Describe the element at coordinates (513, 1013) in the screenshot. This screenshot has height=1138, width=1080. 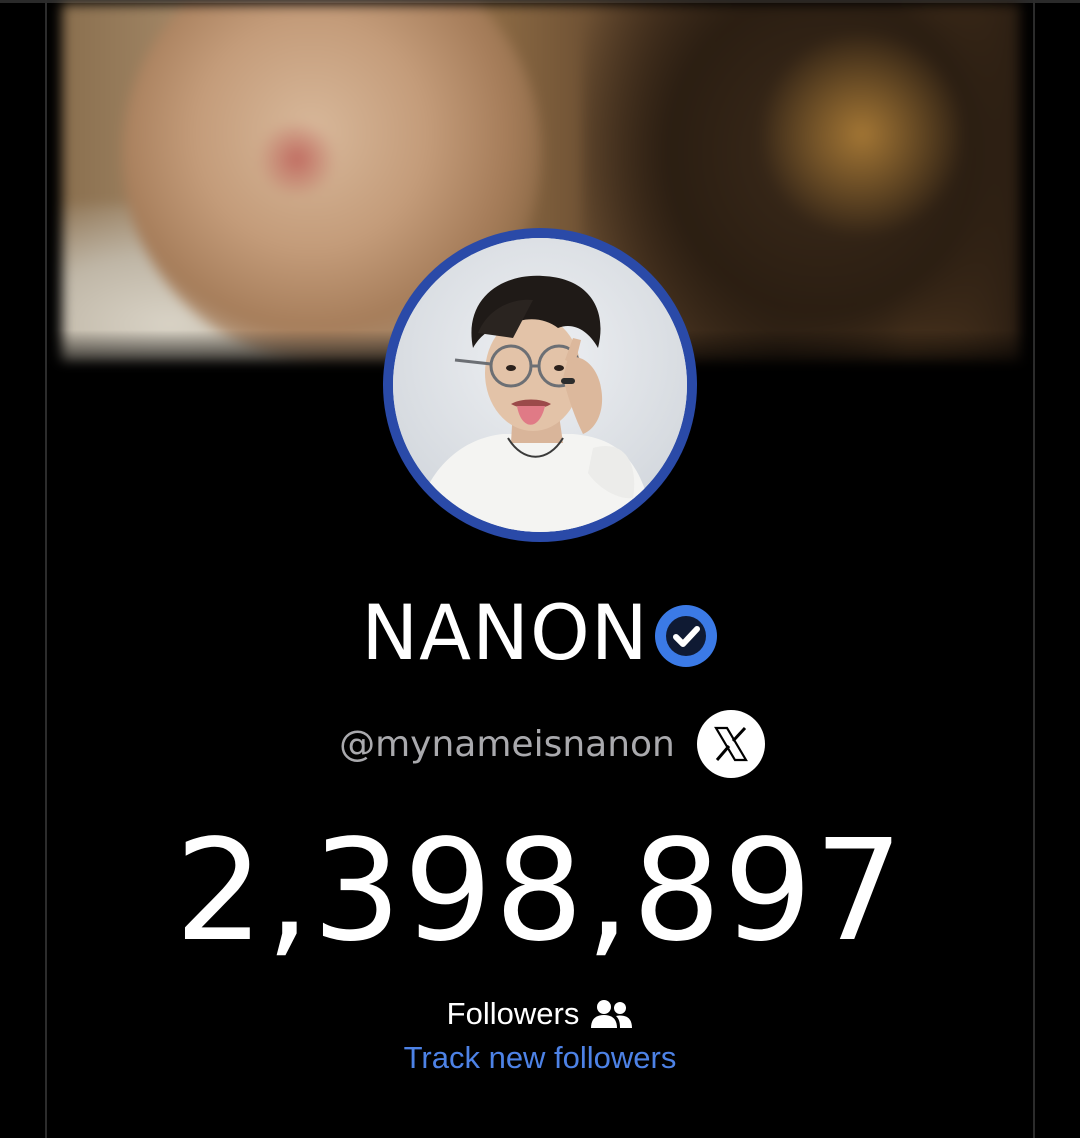
I see `followers-label: Followers` at that location.